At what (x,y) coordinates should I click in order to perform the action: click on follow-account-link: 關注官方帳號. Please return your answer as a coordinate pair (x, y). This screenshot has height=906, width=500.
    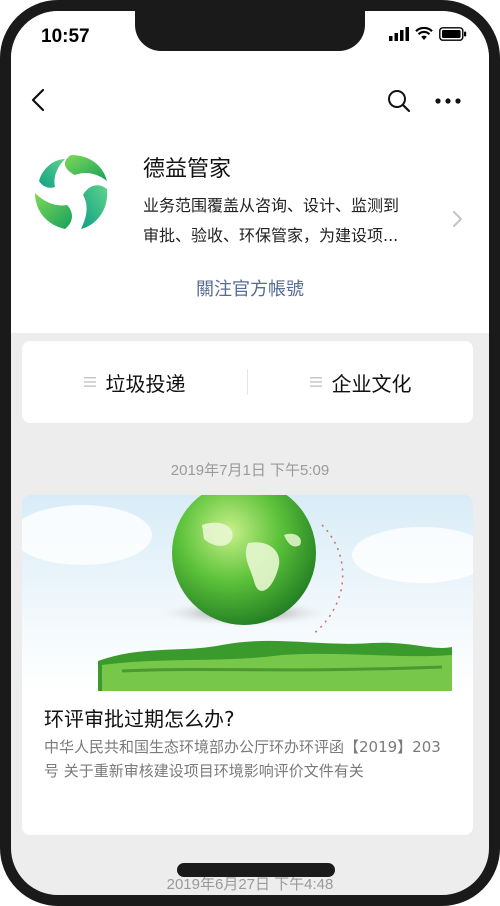
    Looking at the image, I should click on (250, 288).